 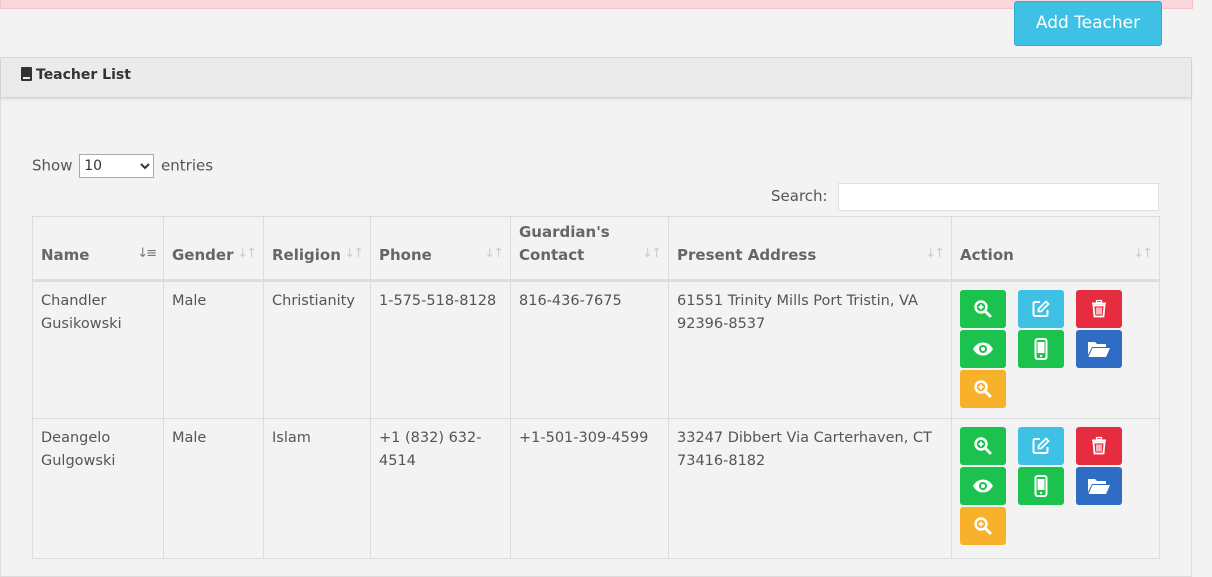 I want to click on column-header-gender: Gender ↓↑, so click(x=213, y=249).